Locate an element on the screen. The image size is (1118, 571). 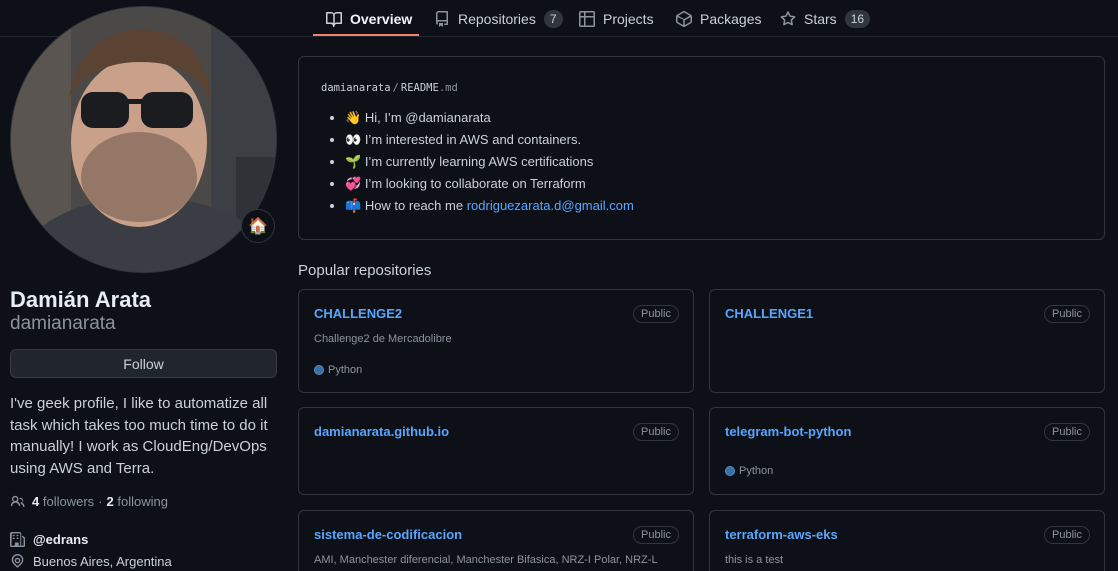
tab-label: Packages is located at coordinates (731, 18).